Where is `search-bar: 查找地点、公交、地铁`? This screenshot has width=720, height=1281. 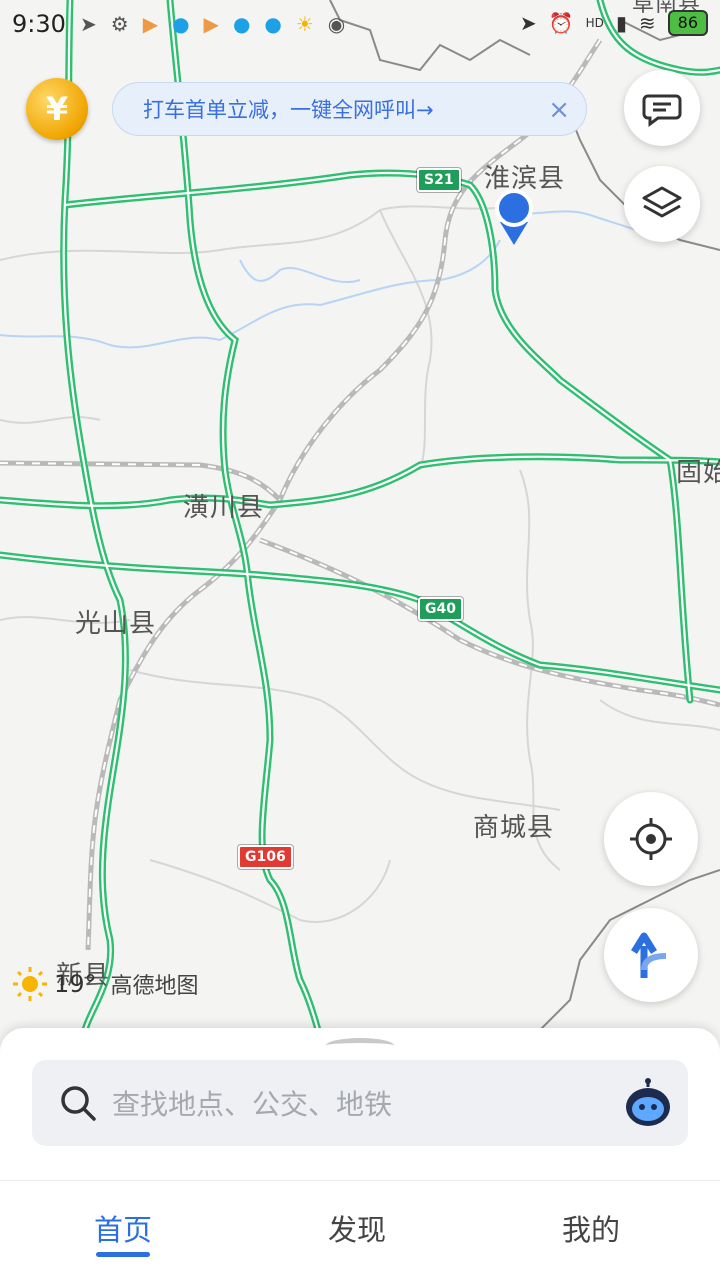
search-bar: 查找地点、公交、地铁 is located at coordinates (360, 1103).